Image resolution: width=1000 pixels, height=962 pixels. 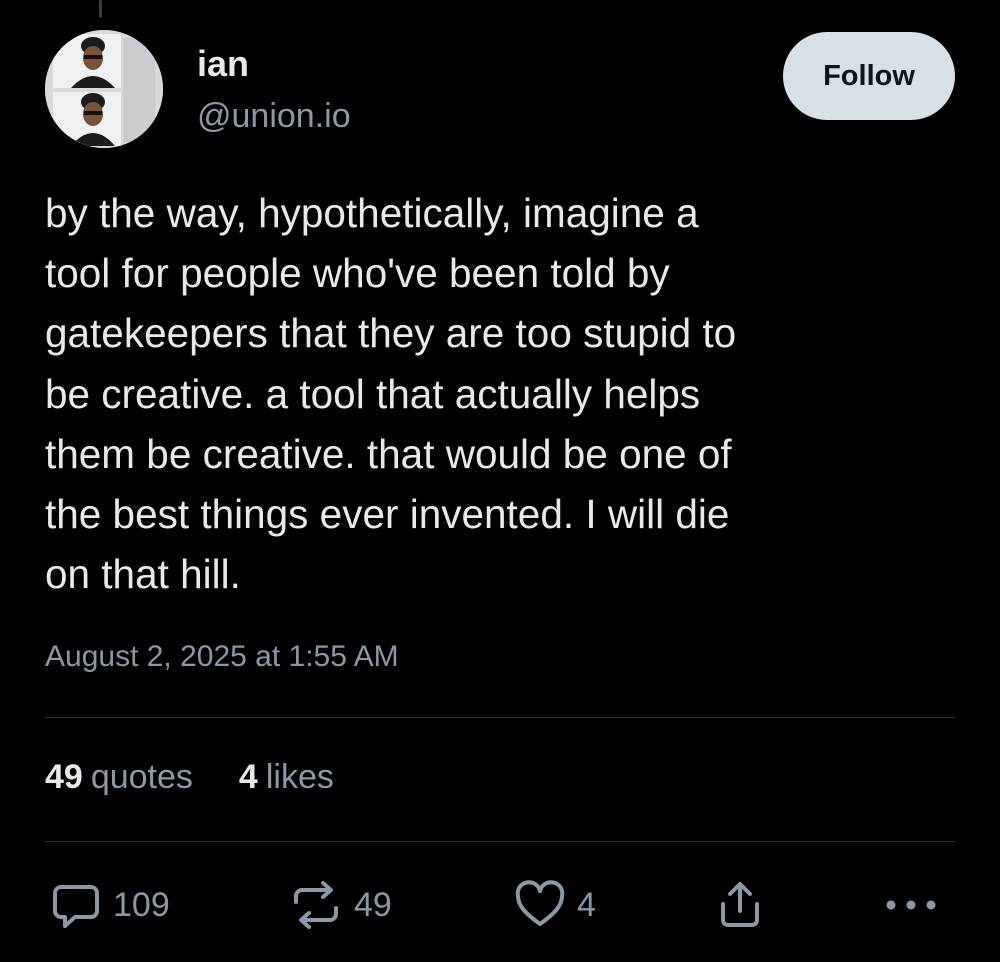 What do you see at coordinates (500, 90) in the screenshot?
I see `post-header: ian @union.io Follow` at bounding box center [500, 90].